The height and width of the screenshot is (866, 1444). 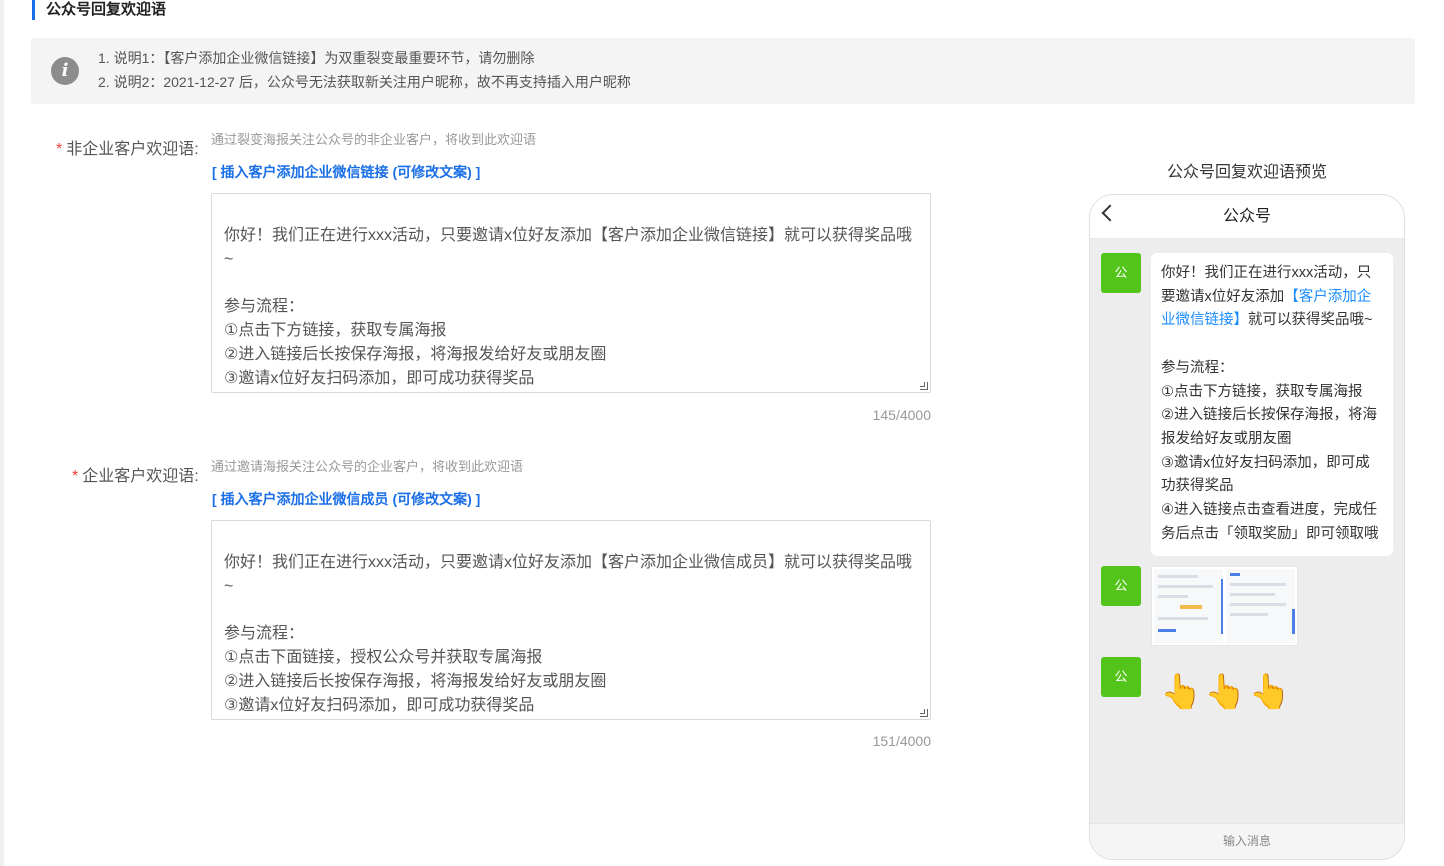 What do you see at coordinates (65, 71) in the screenshot?
I see `info-icon: i` at bounding box center [65, 71].